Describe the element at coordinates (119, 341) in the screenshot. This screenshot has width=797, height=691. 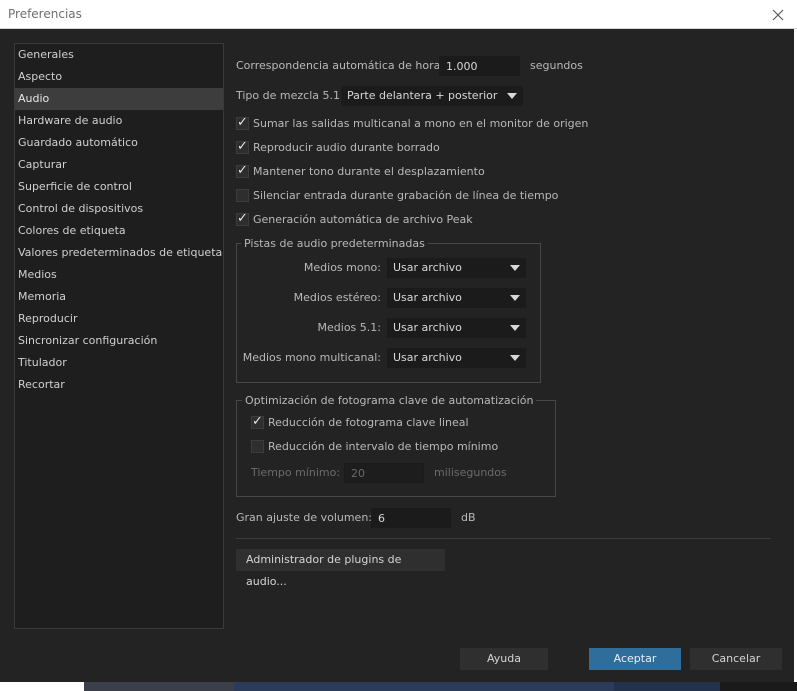
I see `sidebar-item-sincronizar-configuracion: Sincronizar configuración` at that location.